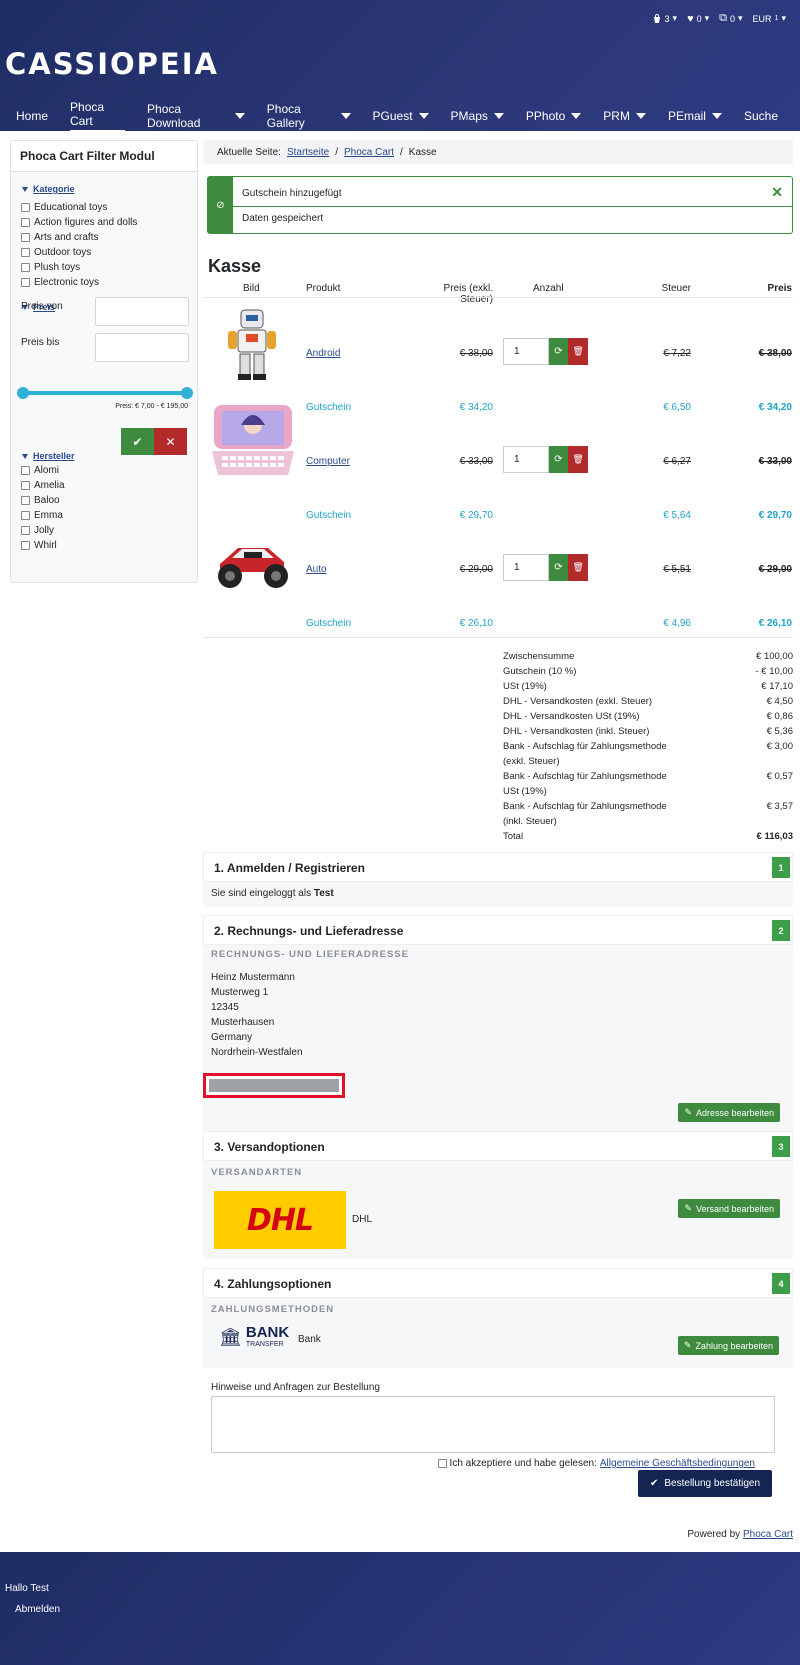 The image size is (800, 1665). What do you see at coordinates (729, 1112) in the screenshot?
I see `edit-address-button: ✎ Adresse bearbeiten` at bounding box center [729, 1112].